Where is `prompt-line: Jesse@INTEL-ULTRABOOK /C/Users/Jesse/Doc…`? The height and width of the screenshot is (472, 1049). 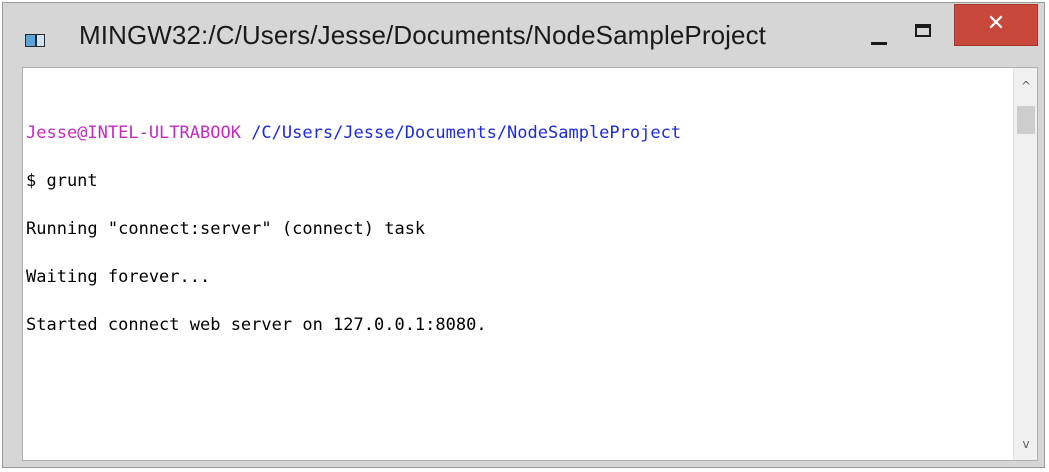 prompt-line: Jesse@INTEL-ULTRABOOK /C/Users/Jesse/Doc… is located at coordinates (354, 133).